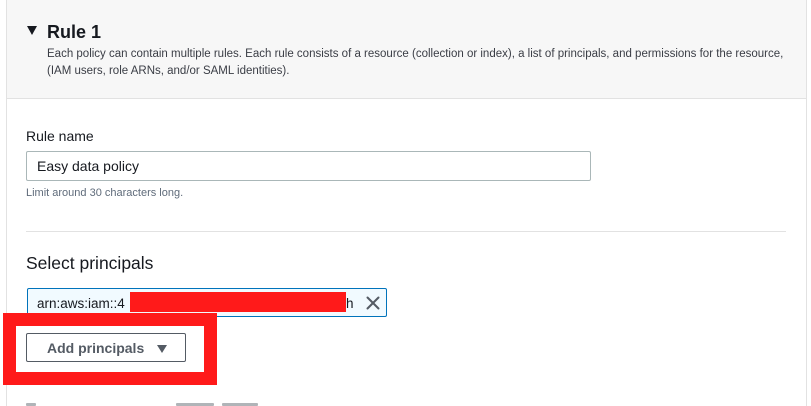 The width and height of the screenshot is (811, 406). I want to click on redaction-bar, so click(238, 302).